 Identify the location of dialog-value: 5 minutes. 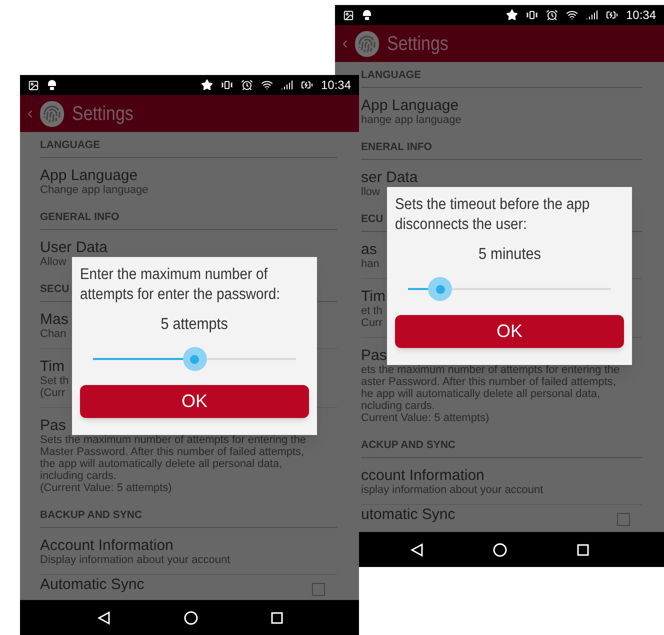
(509, 255).